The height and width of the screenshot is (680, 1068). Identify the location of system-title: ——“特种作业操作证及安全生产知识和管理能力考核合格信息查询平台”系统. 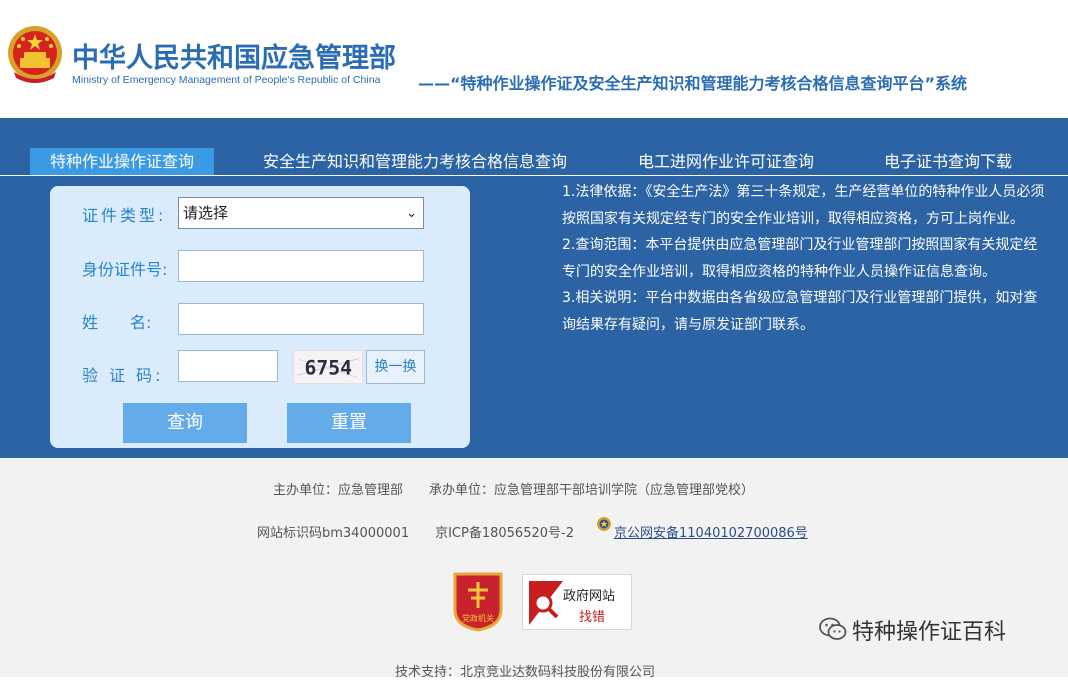
(693, 83).